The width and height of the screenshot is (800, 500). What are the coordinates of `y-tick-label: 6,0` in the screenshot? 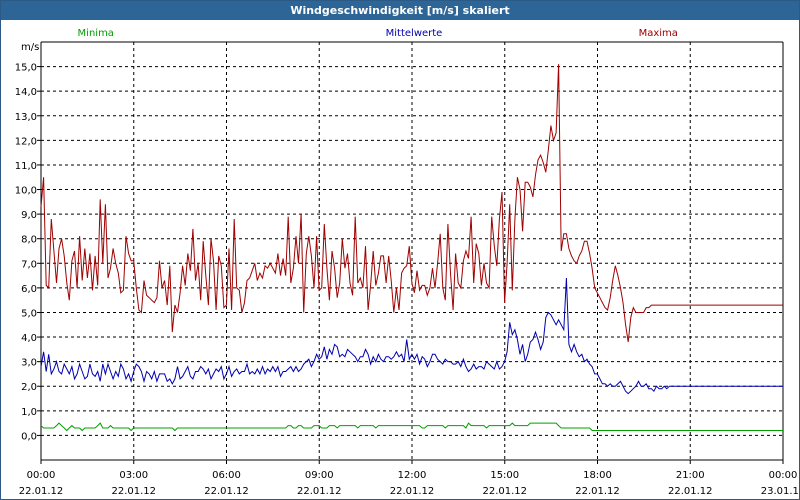 It's located at (29, 289).